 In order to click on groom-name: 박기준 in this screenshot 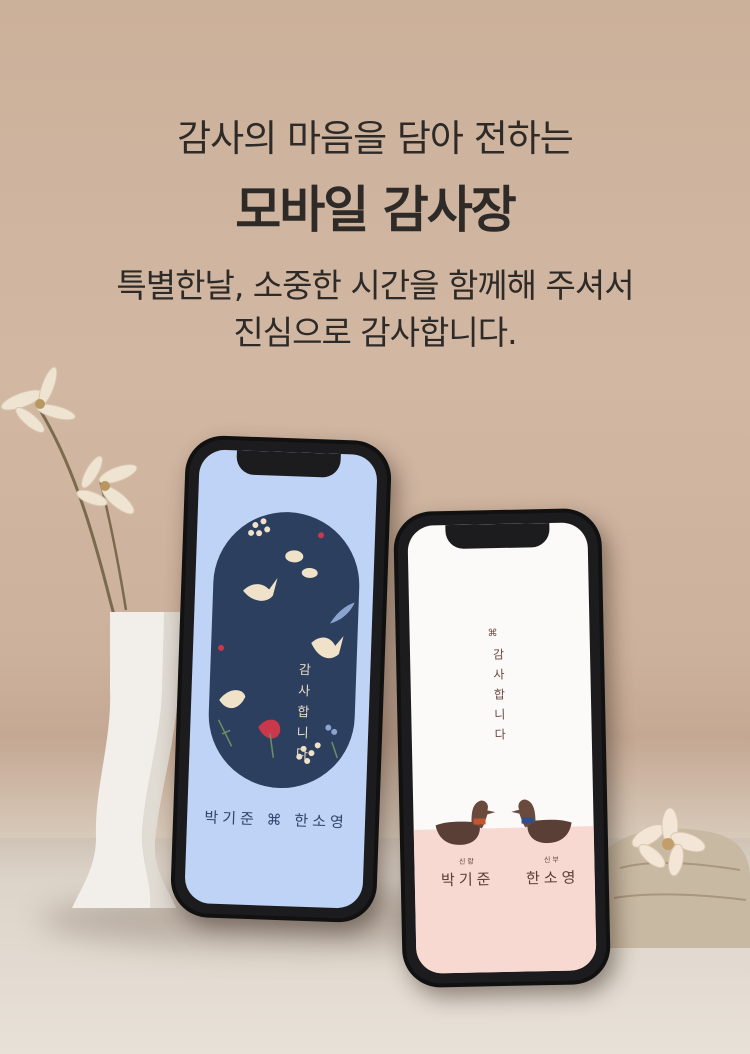, I will do `click(467, 880)`.